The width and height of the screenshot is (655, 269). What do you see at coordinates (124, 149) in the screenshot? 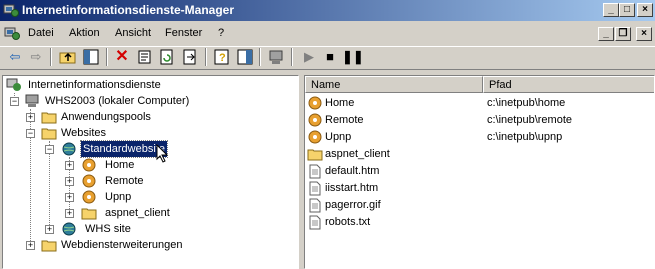
I see `tree-label-selected: Standardwebsite` at bounding box center [124, 149].